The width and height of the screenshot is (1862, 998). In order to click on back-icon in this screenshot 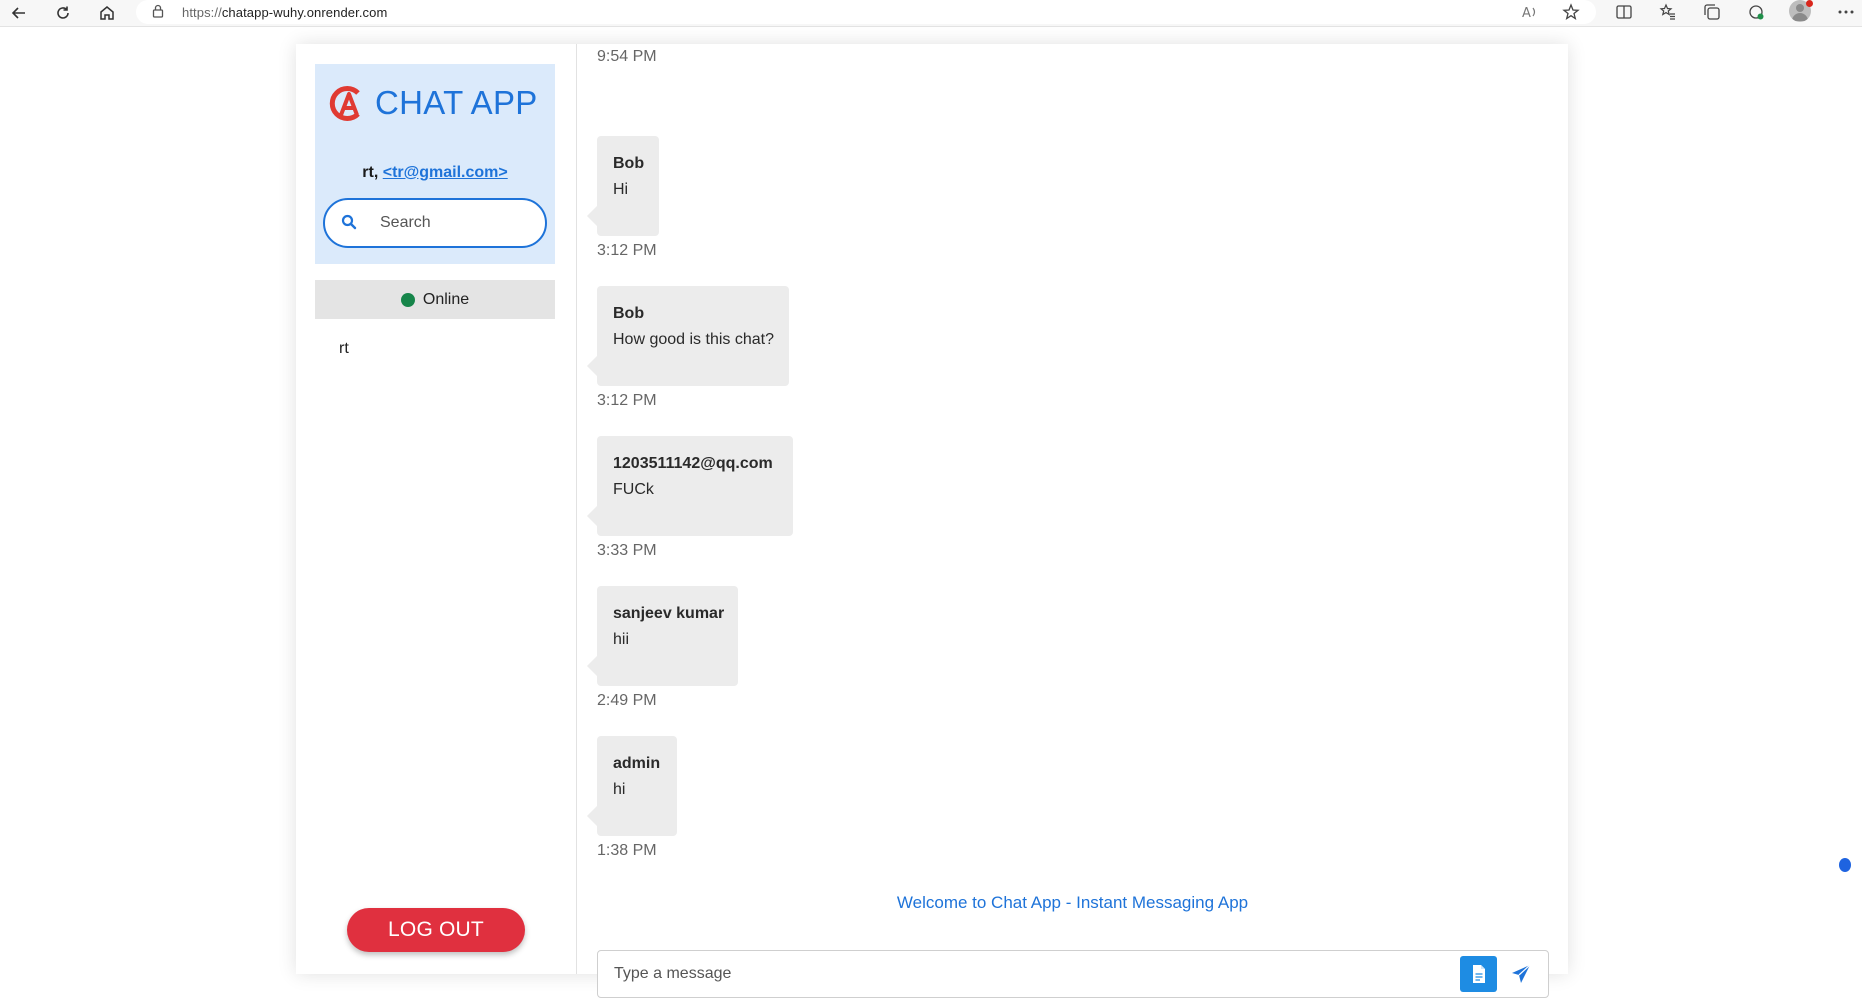, I will do `click(19, 13)`.